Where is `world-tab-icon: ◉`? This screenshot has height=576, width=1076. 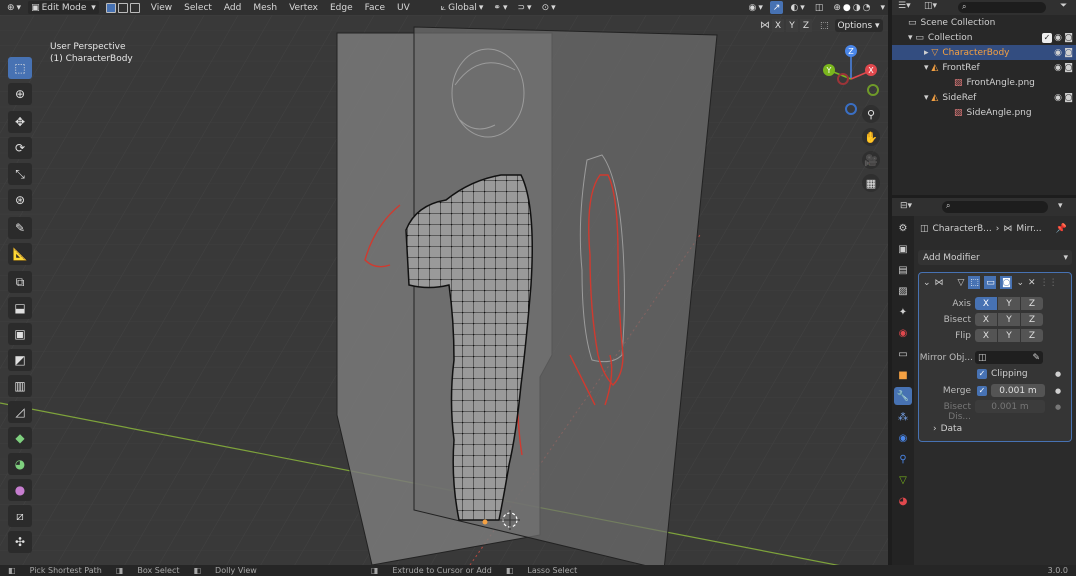
world-tab-icon: ◉ is located at coordinates (903, 333).